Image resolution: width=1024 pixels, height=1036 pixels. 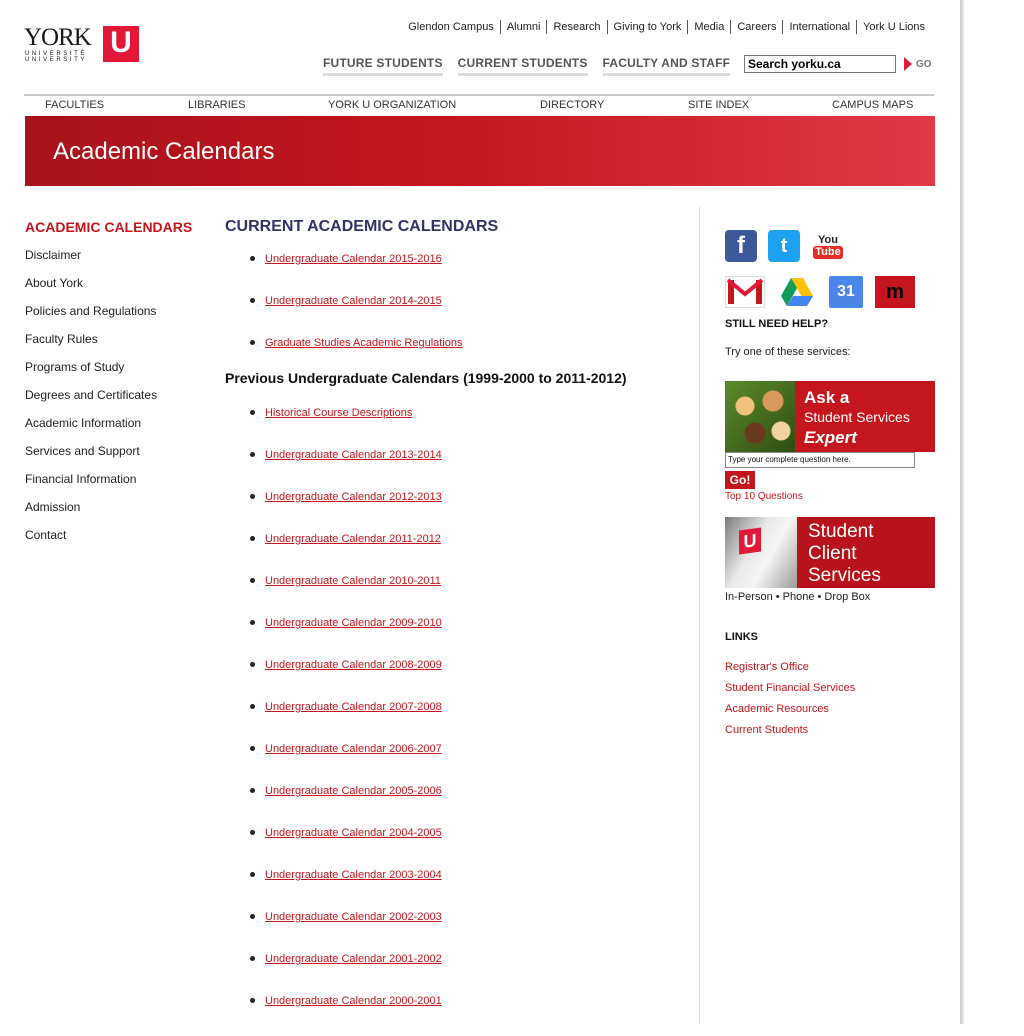 I want to click on calendar-link: Undergraduate Calendar 2015-2016, so click(x=353, y=259).